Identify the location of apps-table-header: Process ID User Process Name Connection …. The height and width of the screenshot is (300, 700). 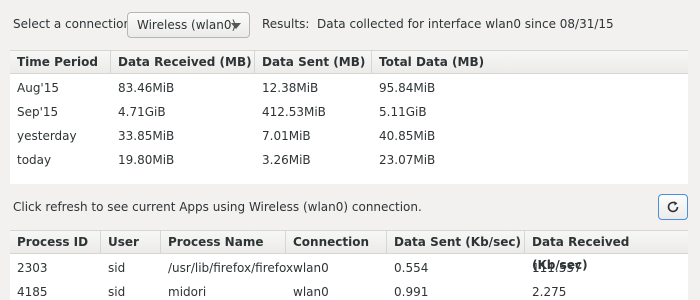
(349, 251).